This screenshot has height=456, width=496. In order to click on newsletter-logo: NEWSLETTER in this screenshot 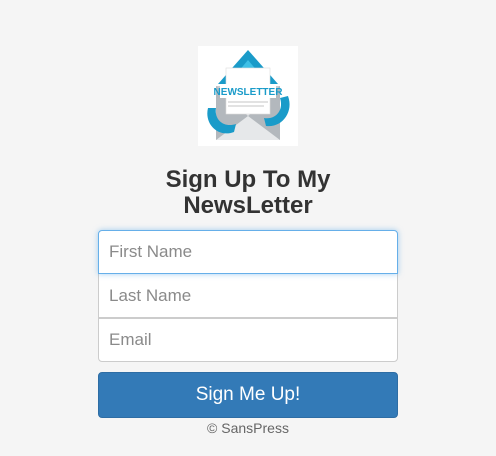, I will do `click(248, 96)`.